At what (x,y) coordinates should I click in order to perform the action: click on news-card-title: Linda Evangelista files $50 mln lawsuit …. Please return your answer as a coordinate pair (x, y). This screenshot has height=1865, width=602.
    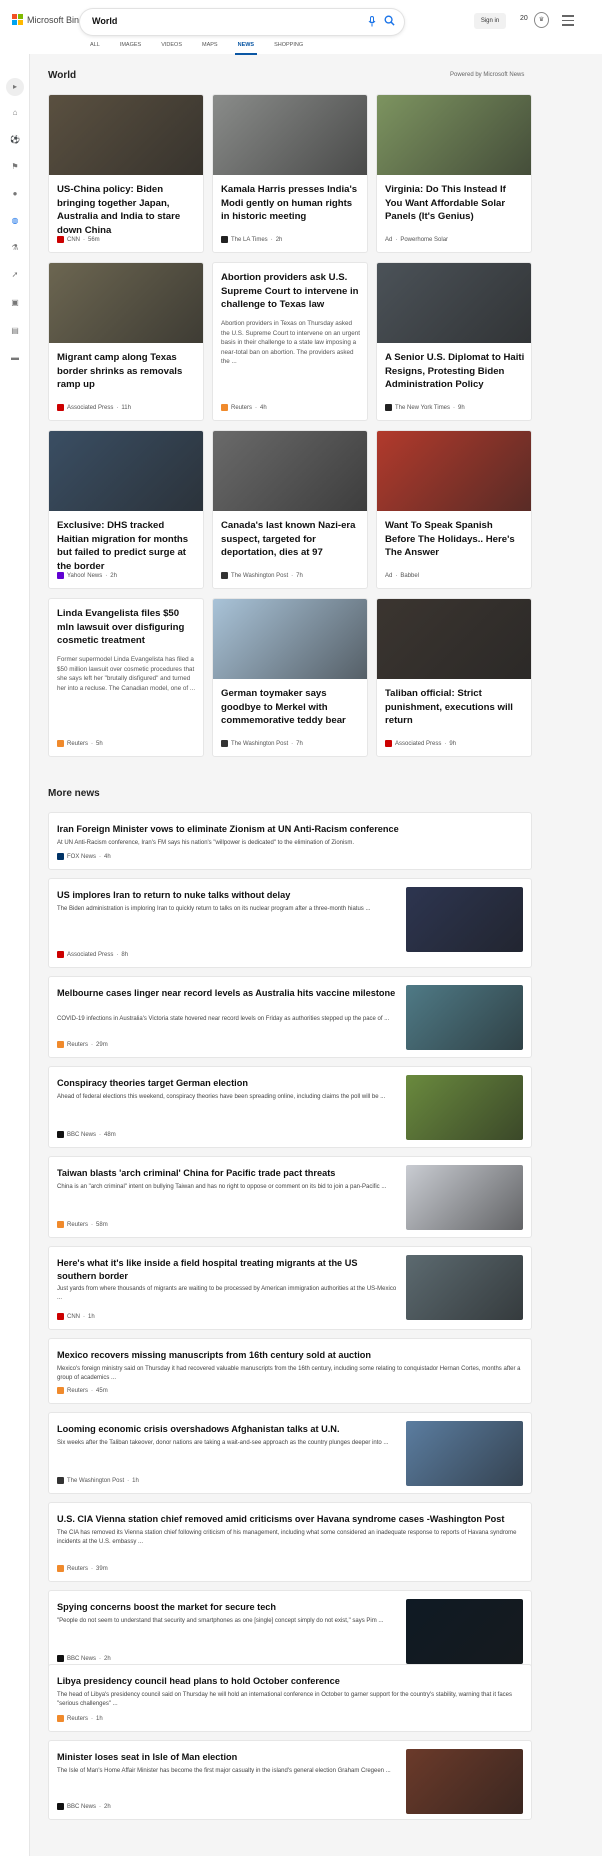
    Looking at the image, I should click on (127, 627).